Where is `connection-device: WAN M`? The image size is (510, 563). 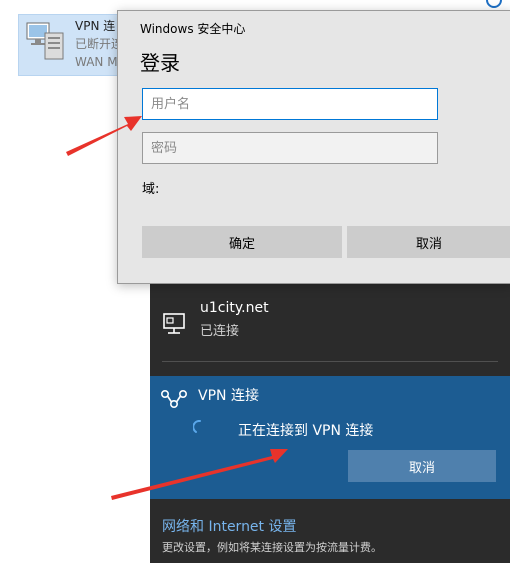
connection-device: WAN M is located at coordinates (96, 62).